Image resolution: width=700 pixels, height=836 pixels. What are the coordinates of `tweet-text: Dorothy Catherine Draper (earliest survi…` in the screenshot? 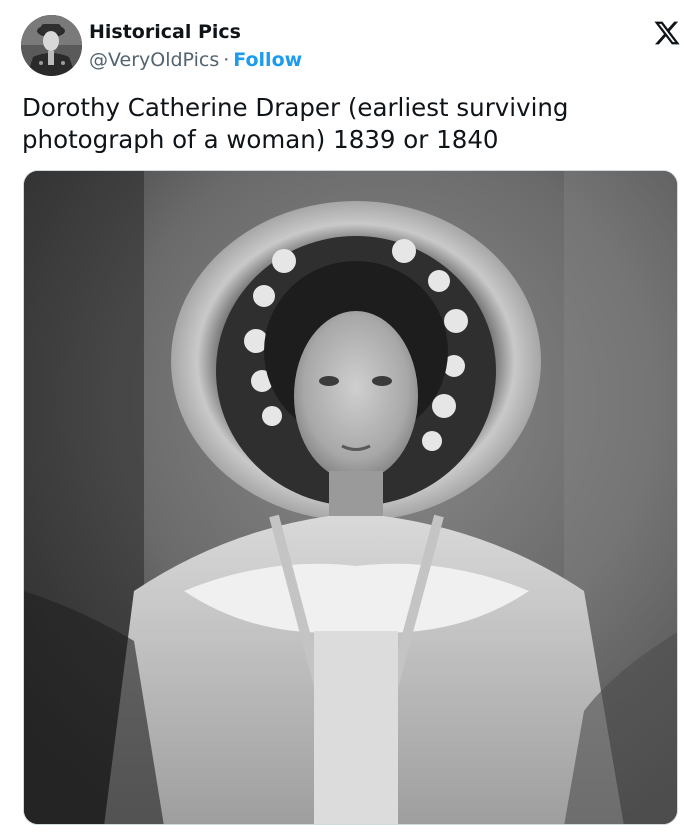 It's located at (295, 123).